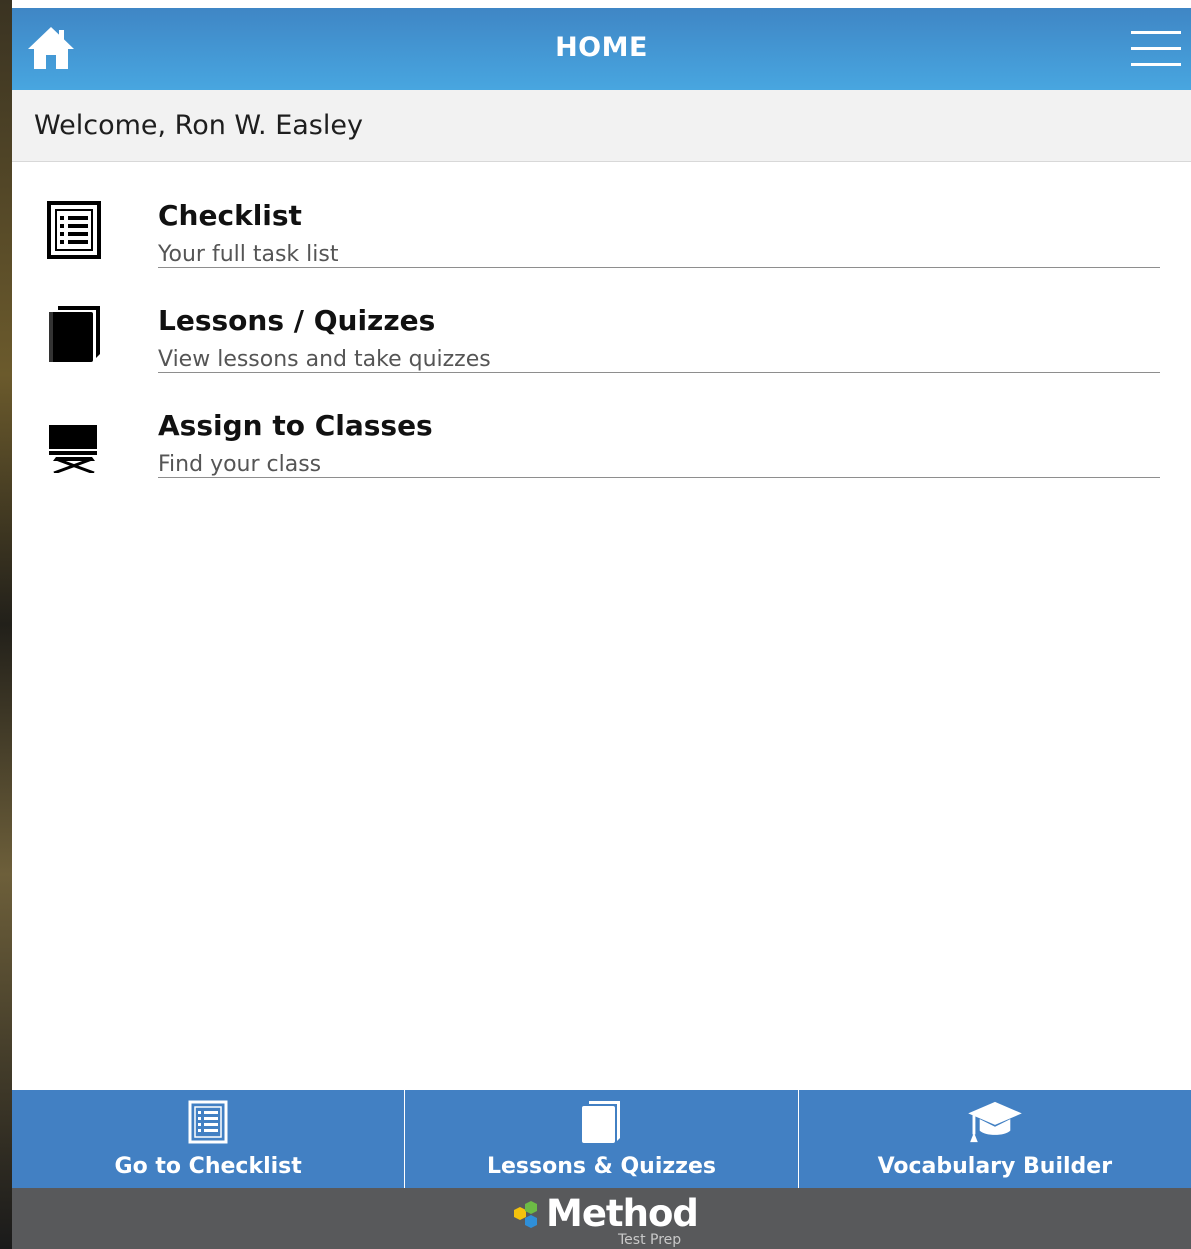 The width and height of the screenshot is (1191, 1249). What do you see at coordinates (659, 425) in the screenshot?
I see `menu-item-body: Assign to Classes Find your class` at bounding box center [659, 425].